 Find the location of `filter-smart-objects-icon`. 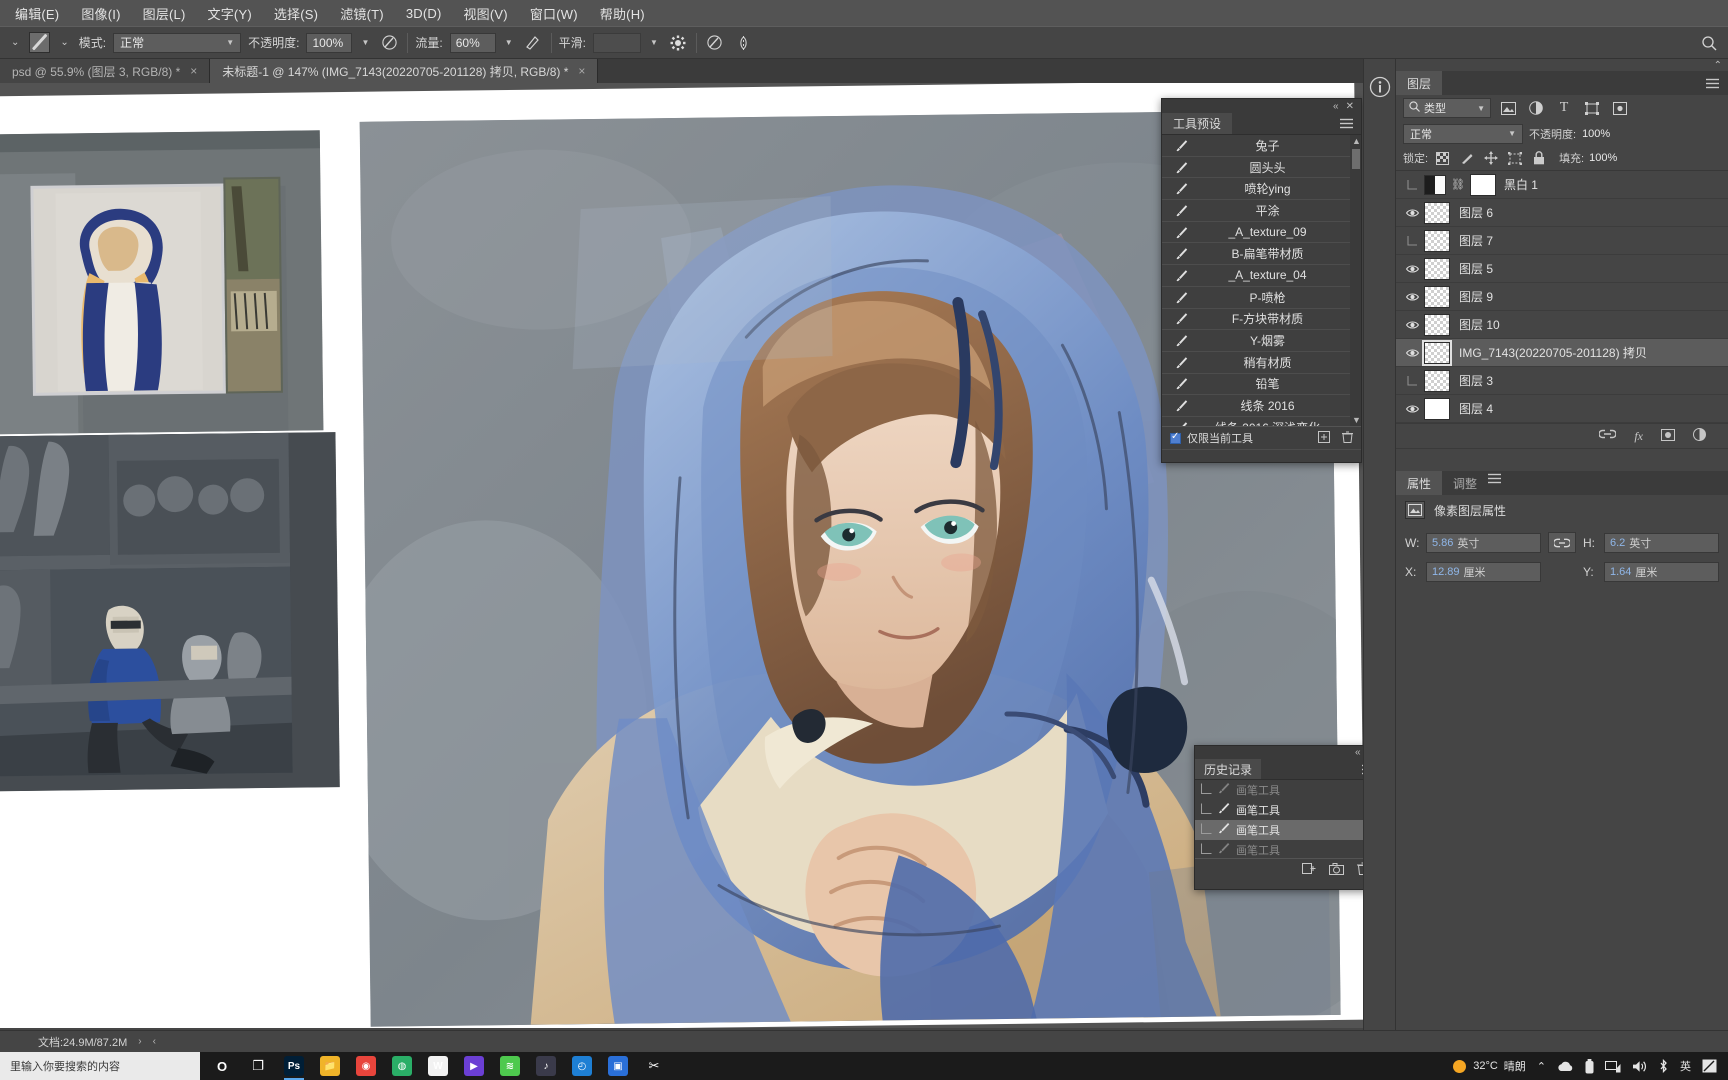

filter-smart-objects-icon is located at coordinates (1620, 108).